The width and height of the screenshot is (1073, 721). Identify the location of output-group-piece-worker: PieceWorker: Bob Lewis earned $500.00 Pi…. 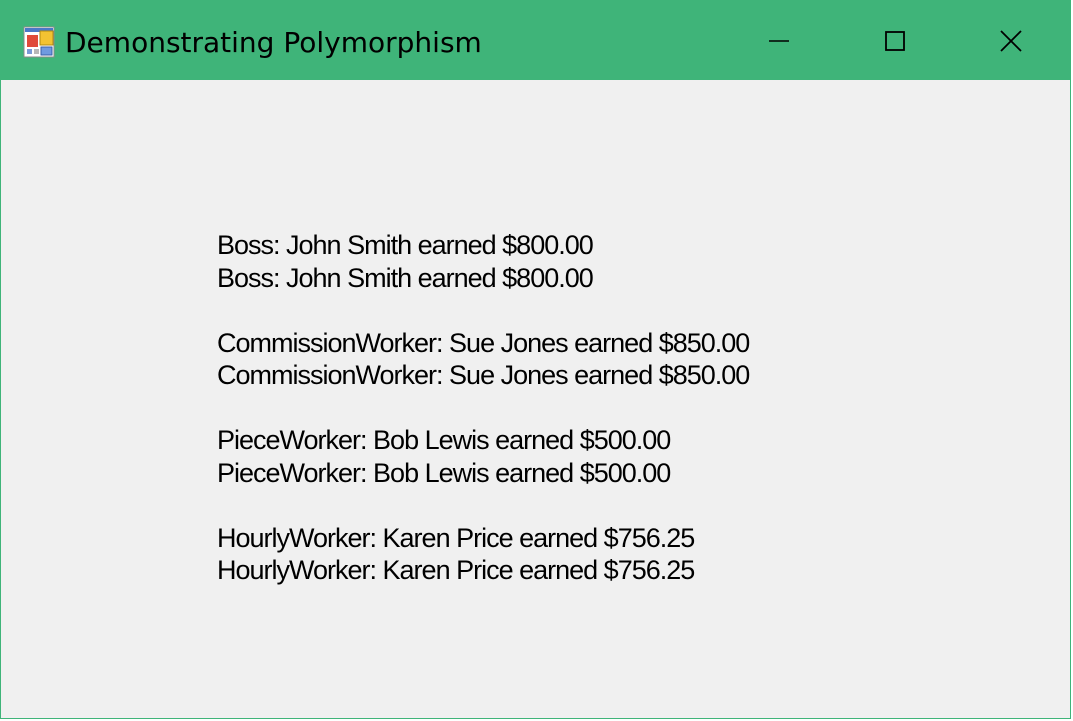
(483, 456).